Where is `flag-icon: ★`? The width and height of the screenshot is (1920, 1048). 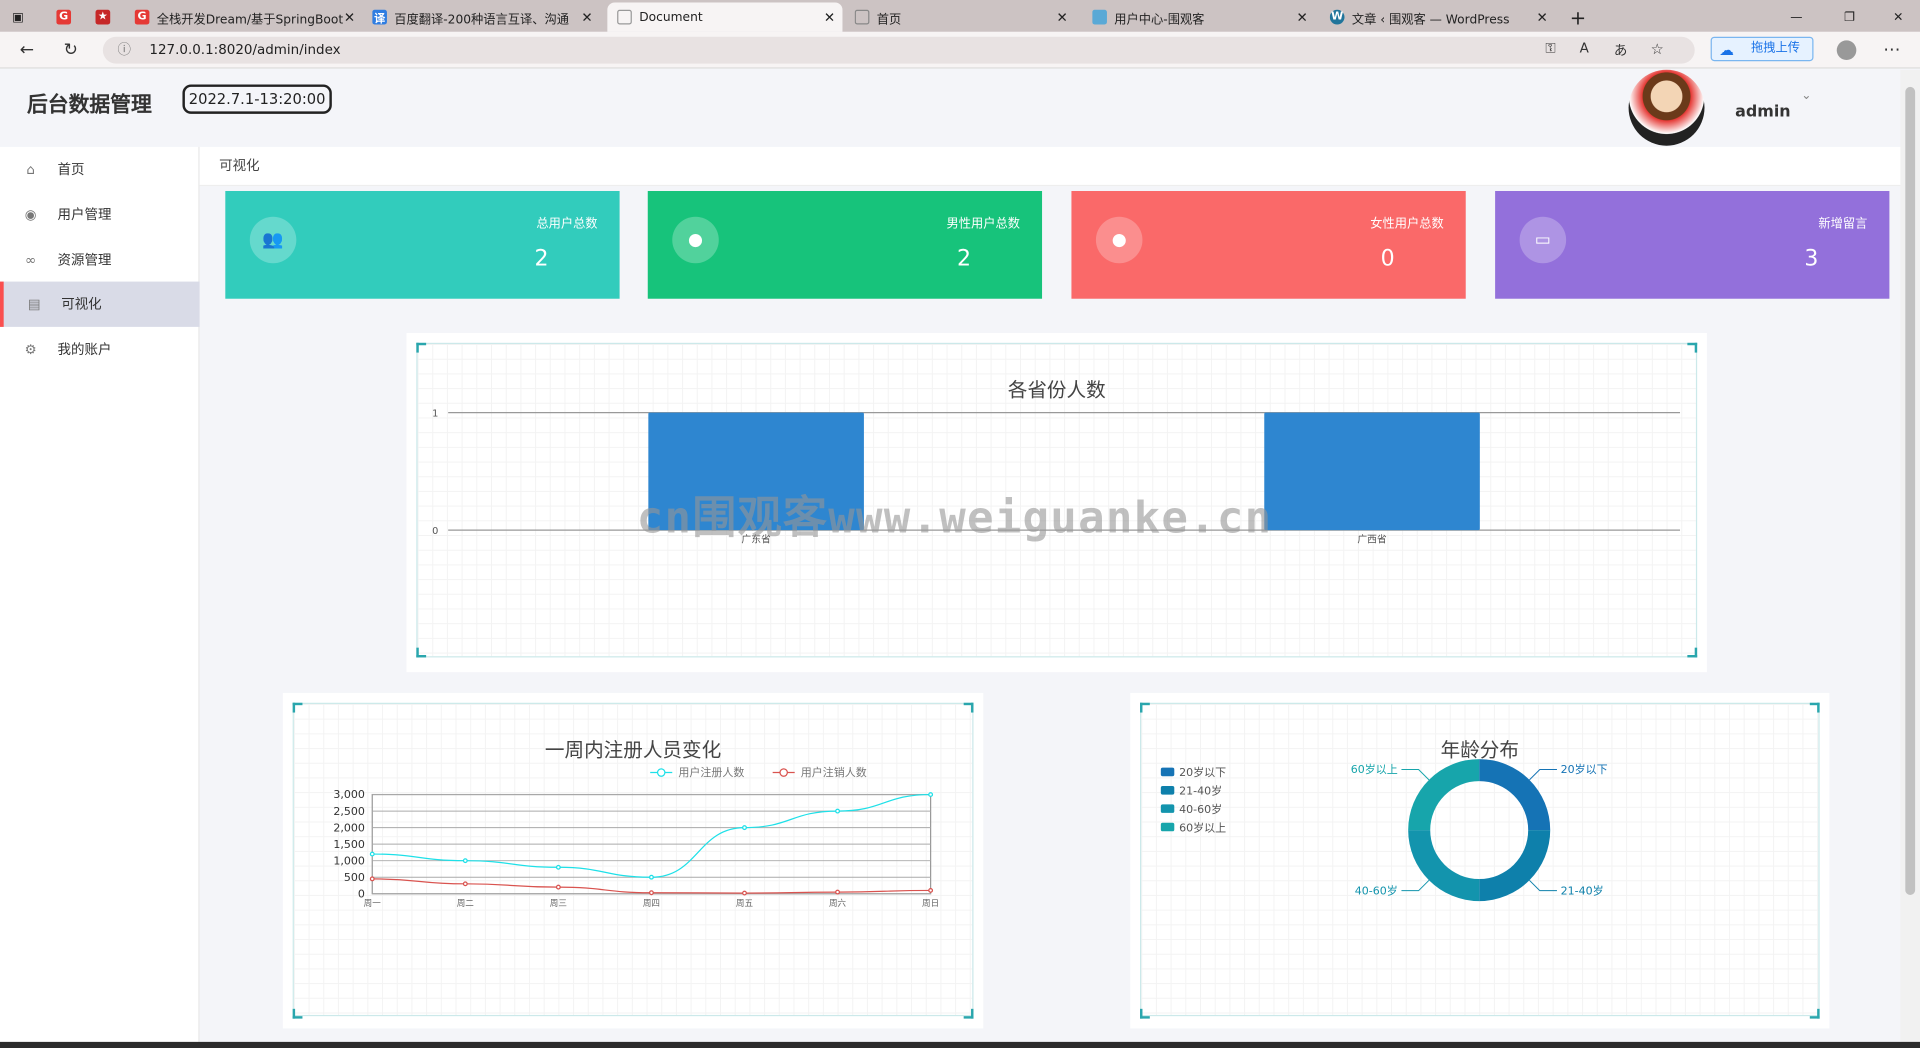
flag-icon: ★ is located at coordinates (103, 17).